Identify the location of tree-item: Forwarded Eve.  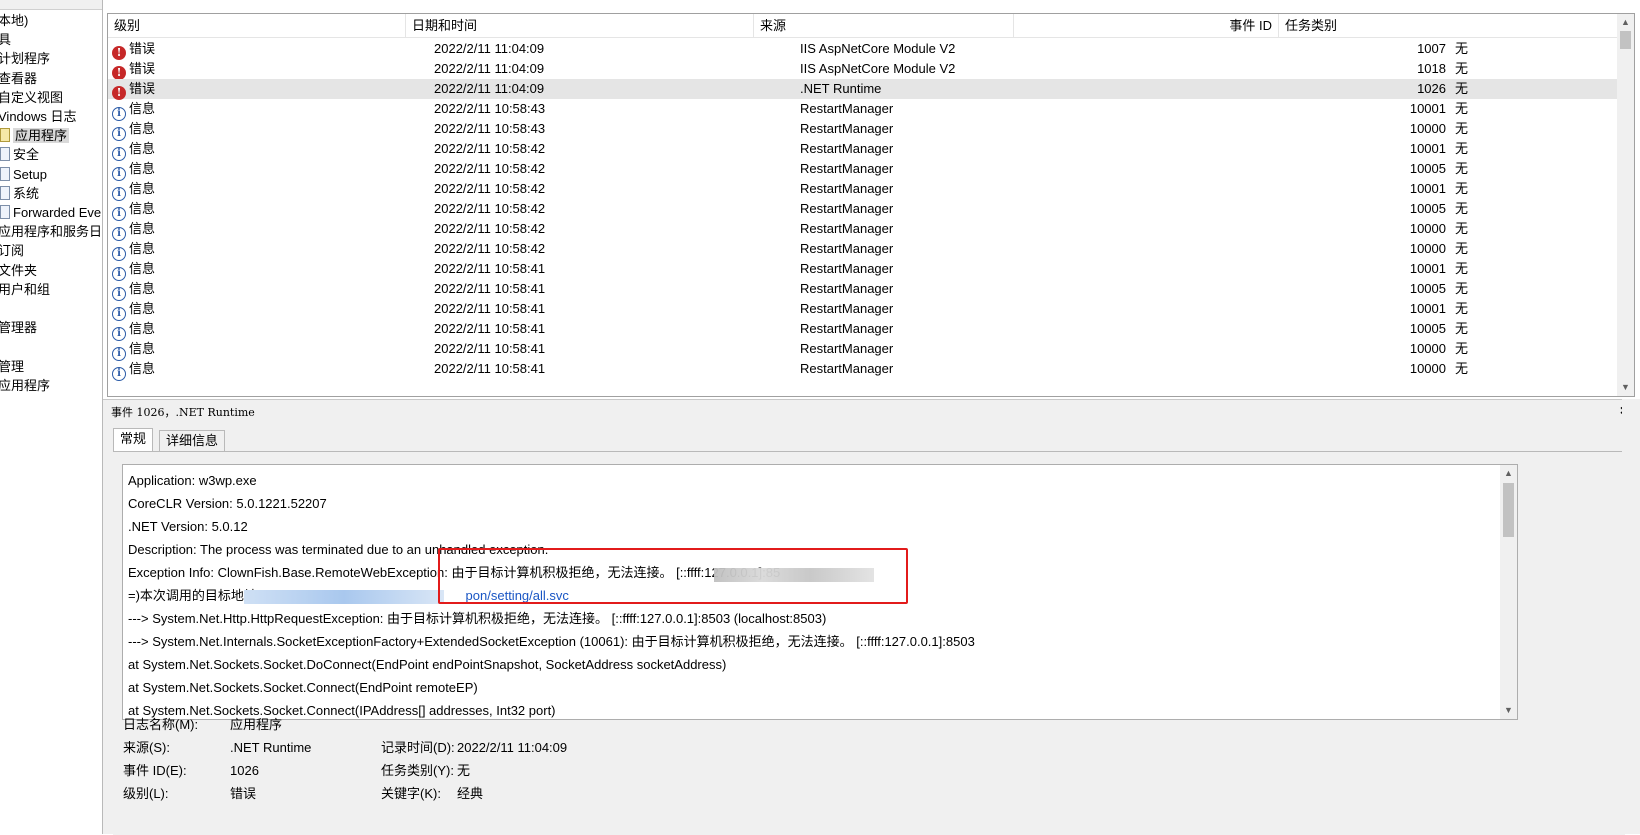
(50, 212).